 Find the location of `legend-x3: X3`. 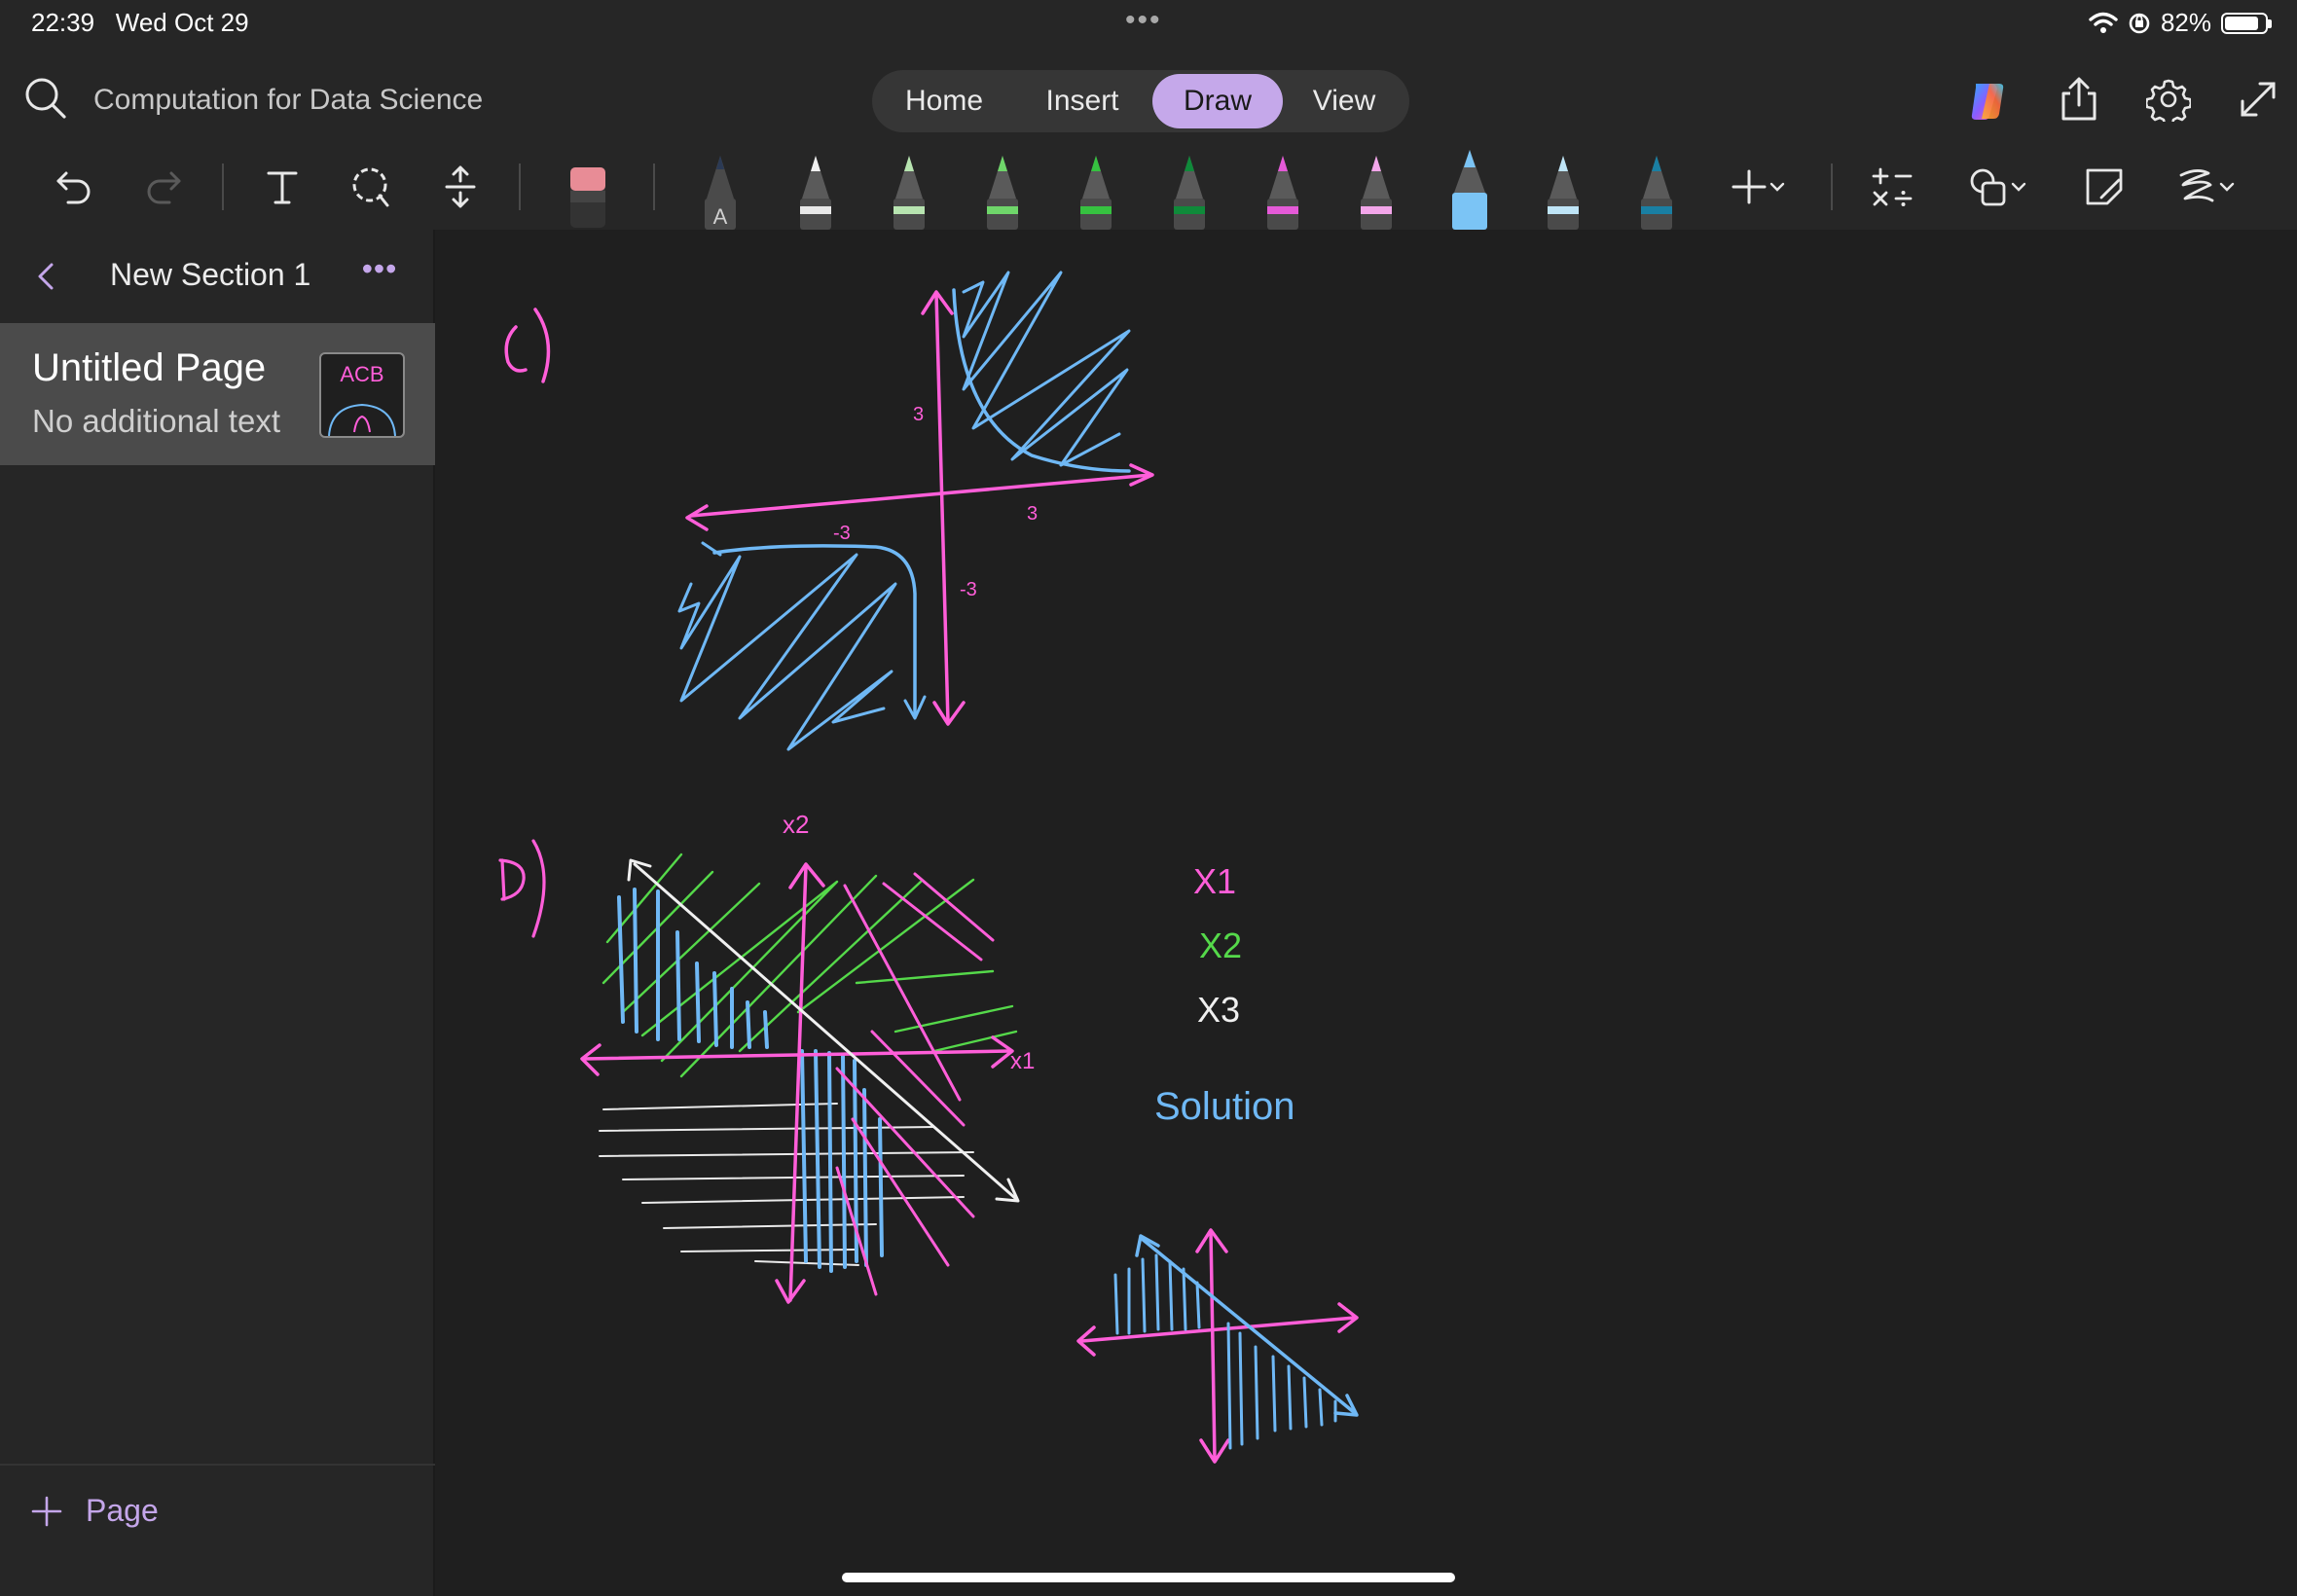

legend-x3: X3 is located at coordinates (1219, 1010).